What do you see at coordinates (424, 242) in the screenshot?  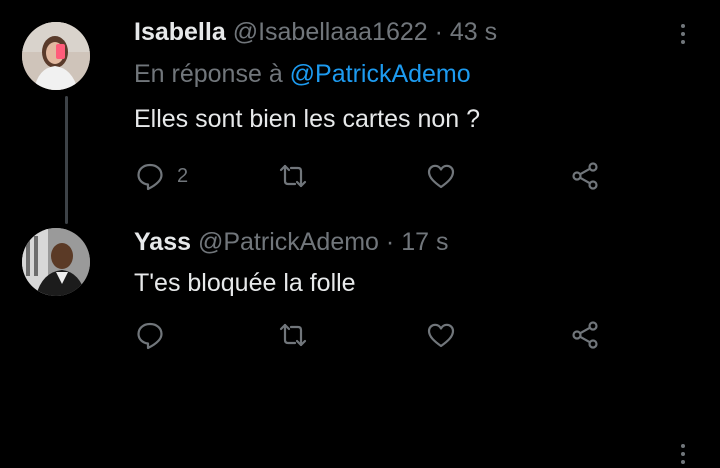 I see `timestamp: 17 s` at bounding box center [424, 242].